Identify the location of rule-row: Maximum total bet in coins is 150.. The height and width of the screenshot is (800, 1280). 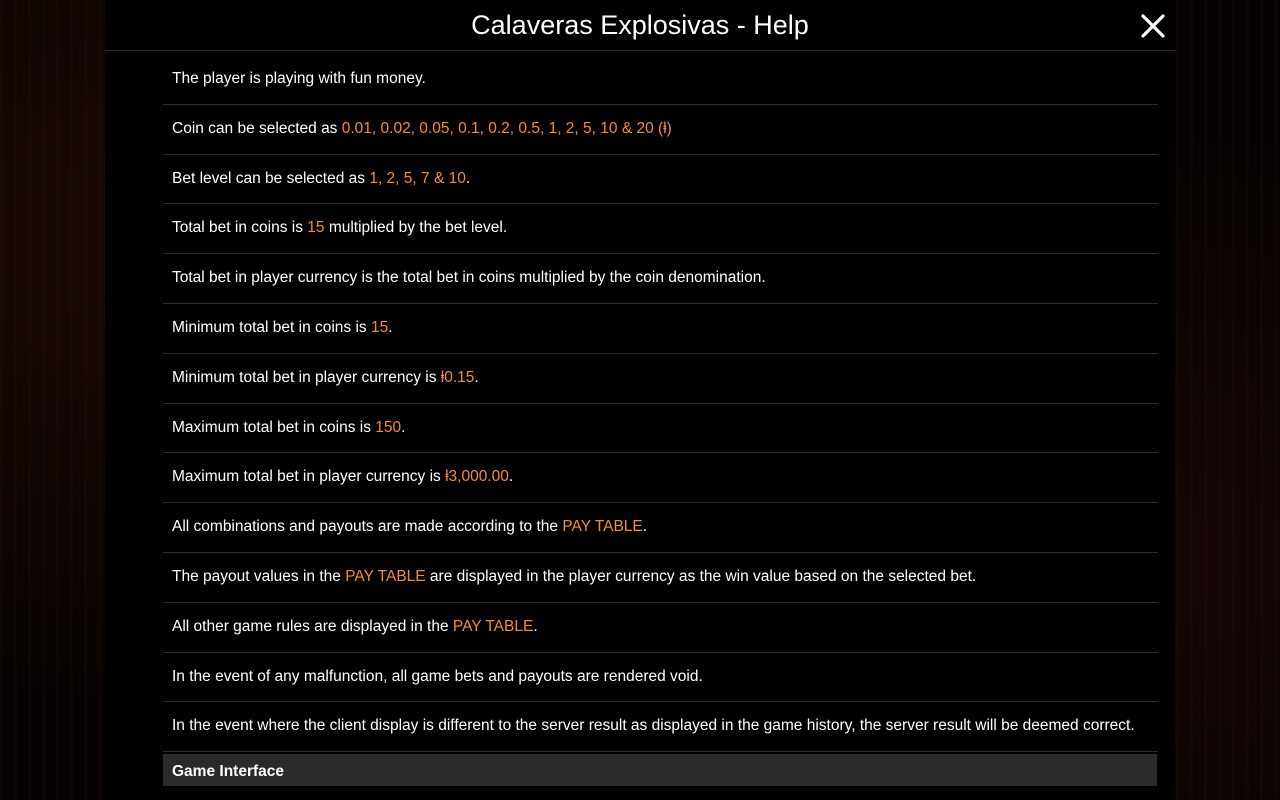
(660, 429).